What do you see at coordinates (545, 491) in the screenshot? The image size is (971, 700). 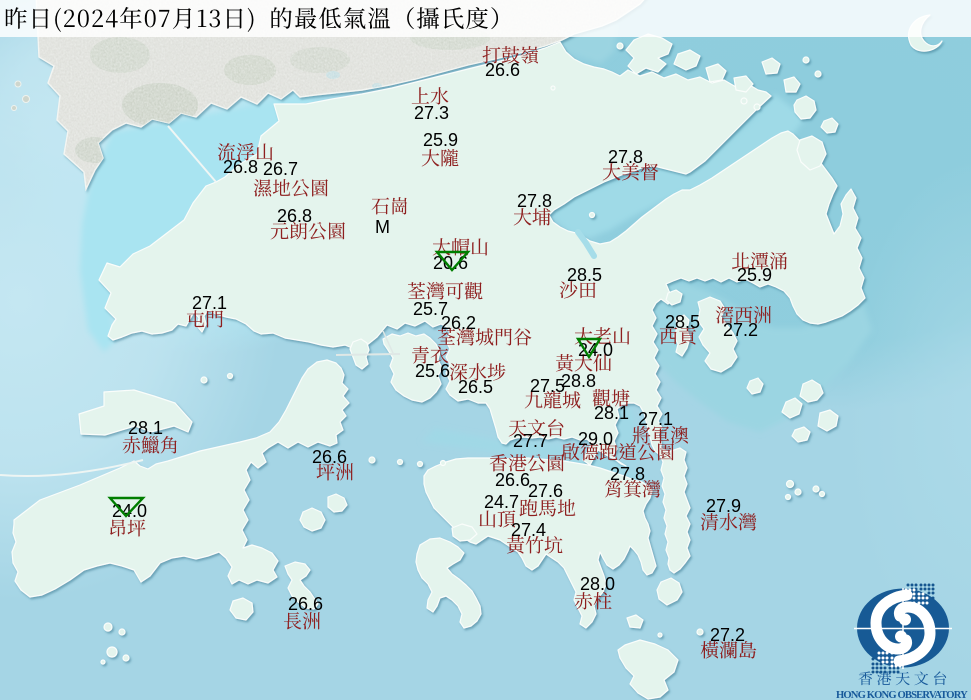 I see `svg-text: 27.6` at bounding box center [545, 491].